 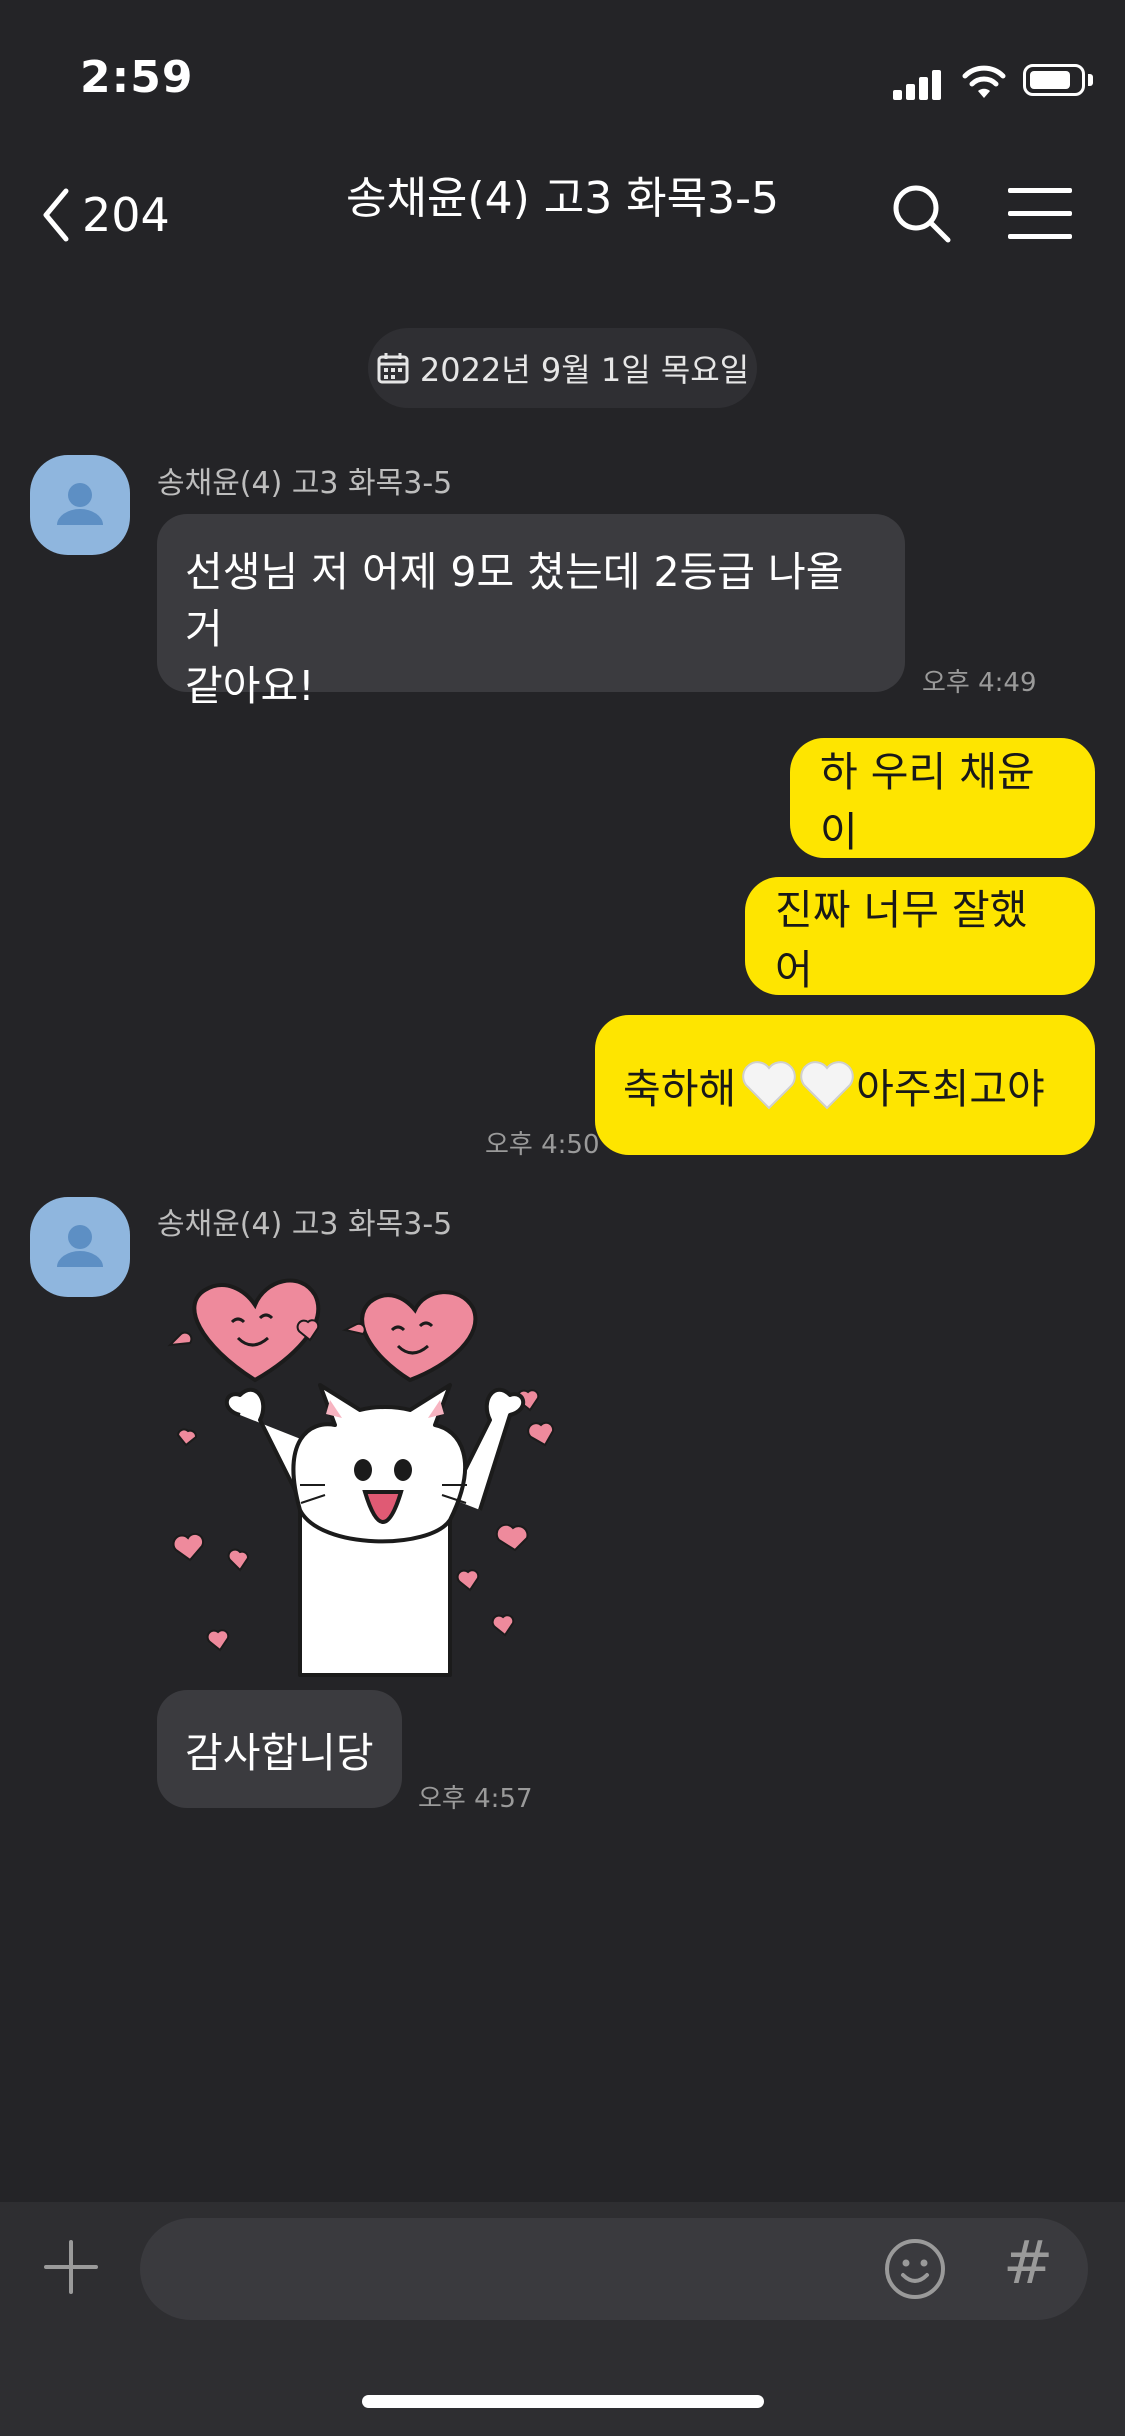 I want to click on message-time: 오후 4:50, so click(x=542, y=1145).